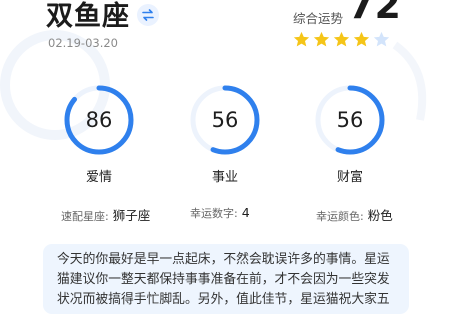 The width and height of the screenshot is (450, 314). What do you see at coordinates (245, 212) in the screenshot?
I see `lucky-number-value: 4` at bounding box center [245, 212].